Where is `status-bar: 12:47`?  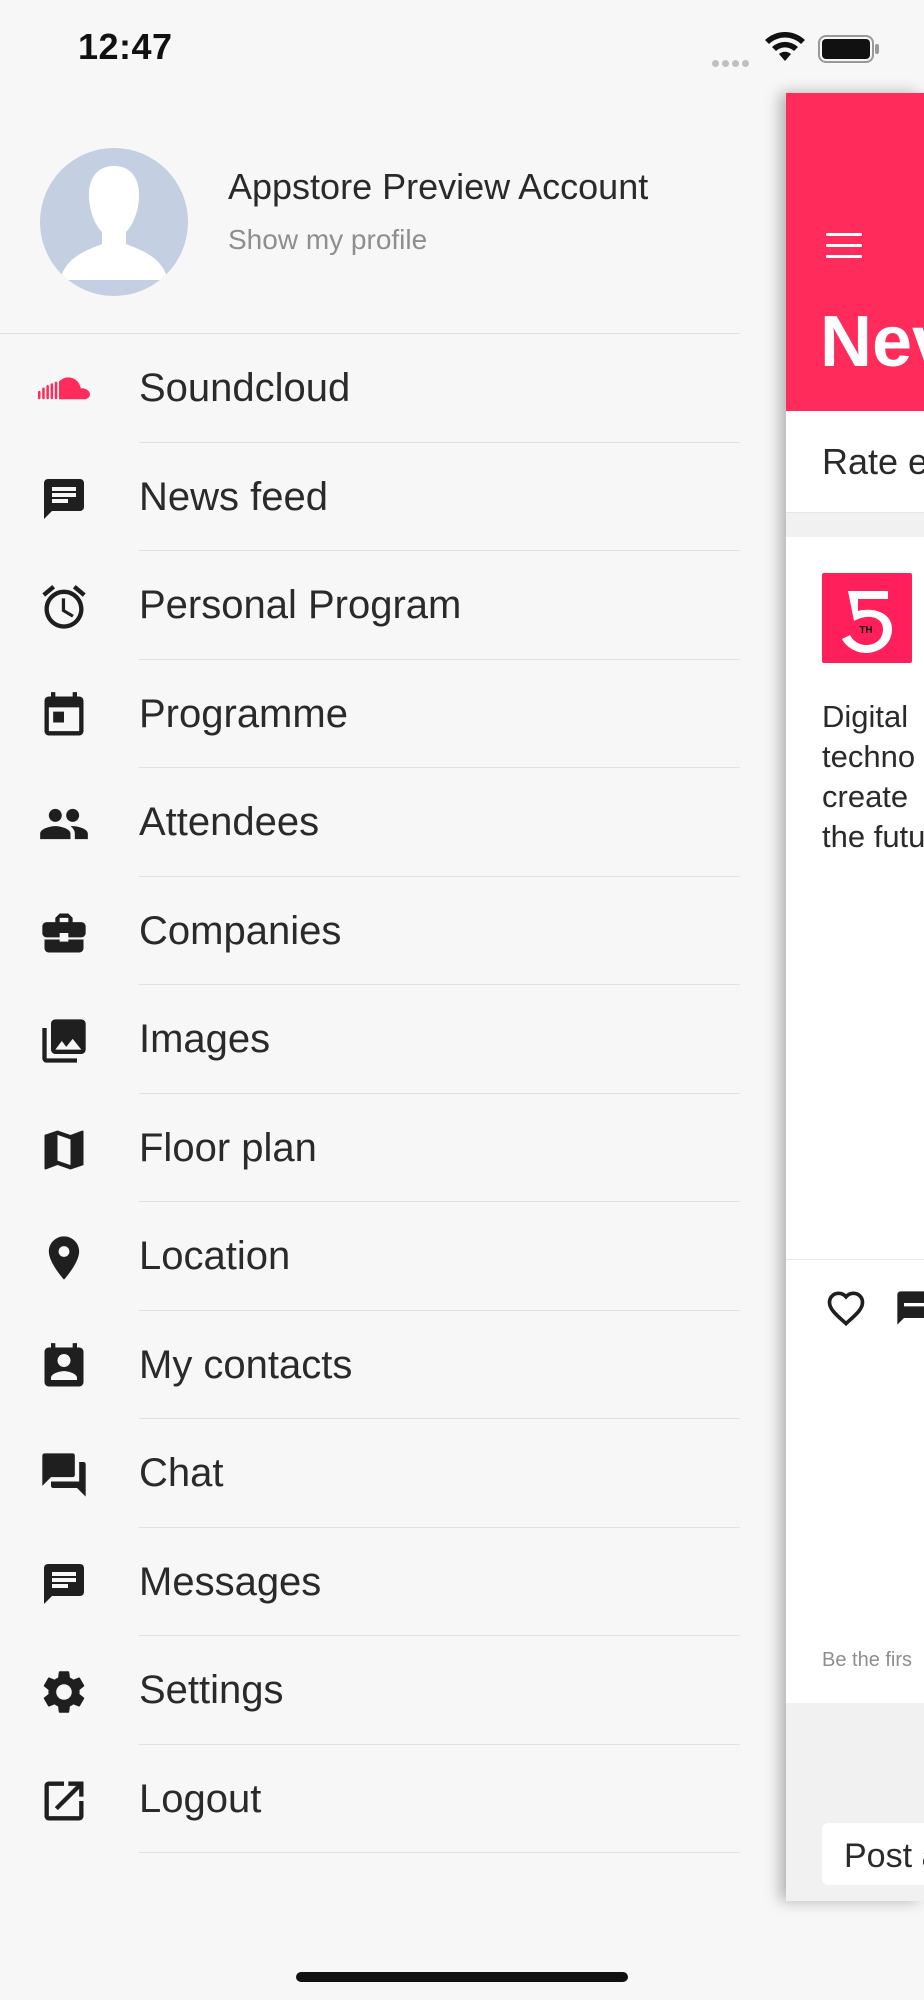 status-bar: 12:47 is located at coordinates (462, 50).